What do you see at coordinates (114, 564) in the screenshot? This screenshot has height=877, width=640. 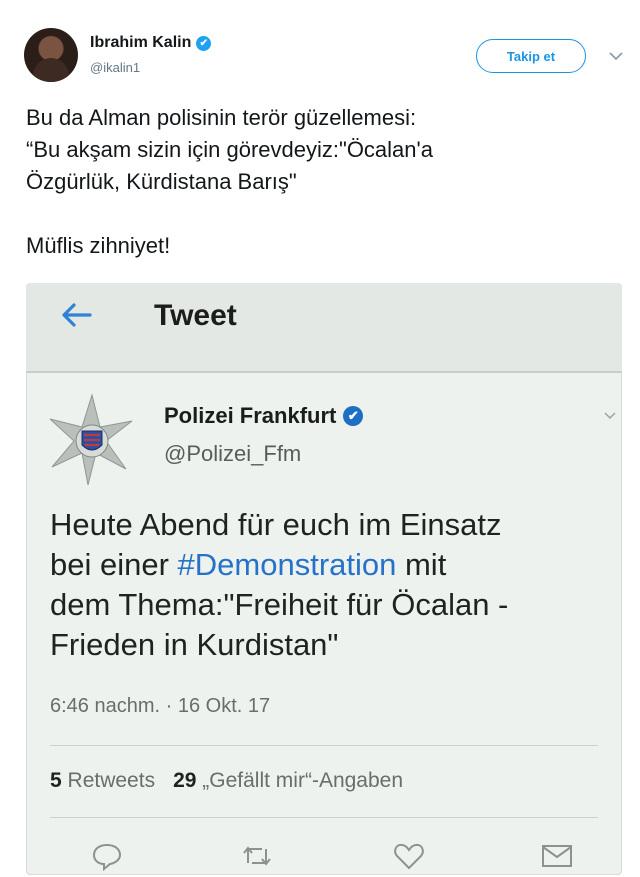 I see `embedded-line-part: bei einer` at bounding box center [114, 564].